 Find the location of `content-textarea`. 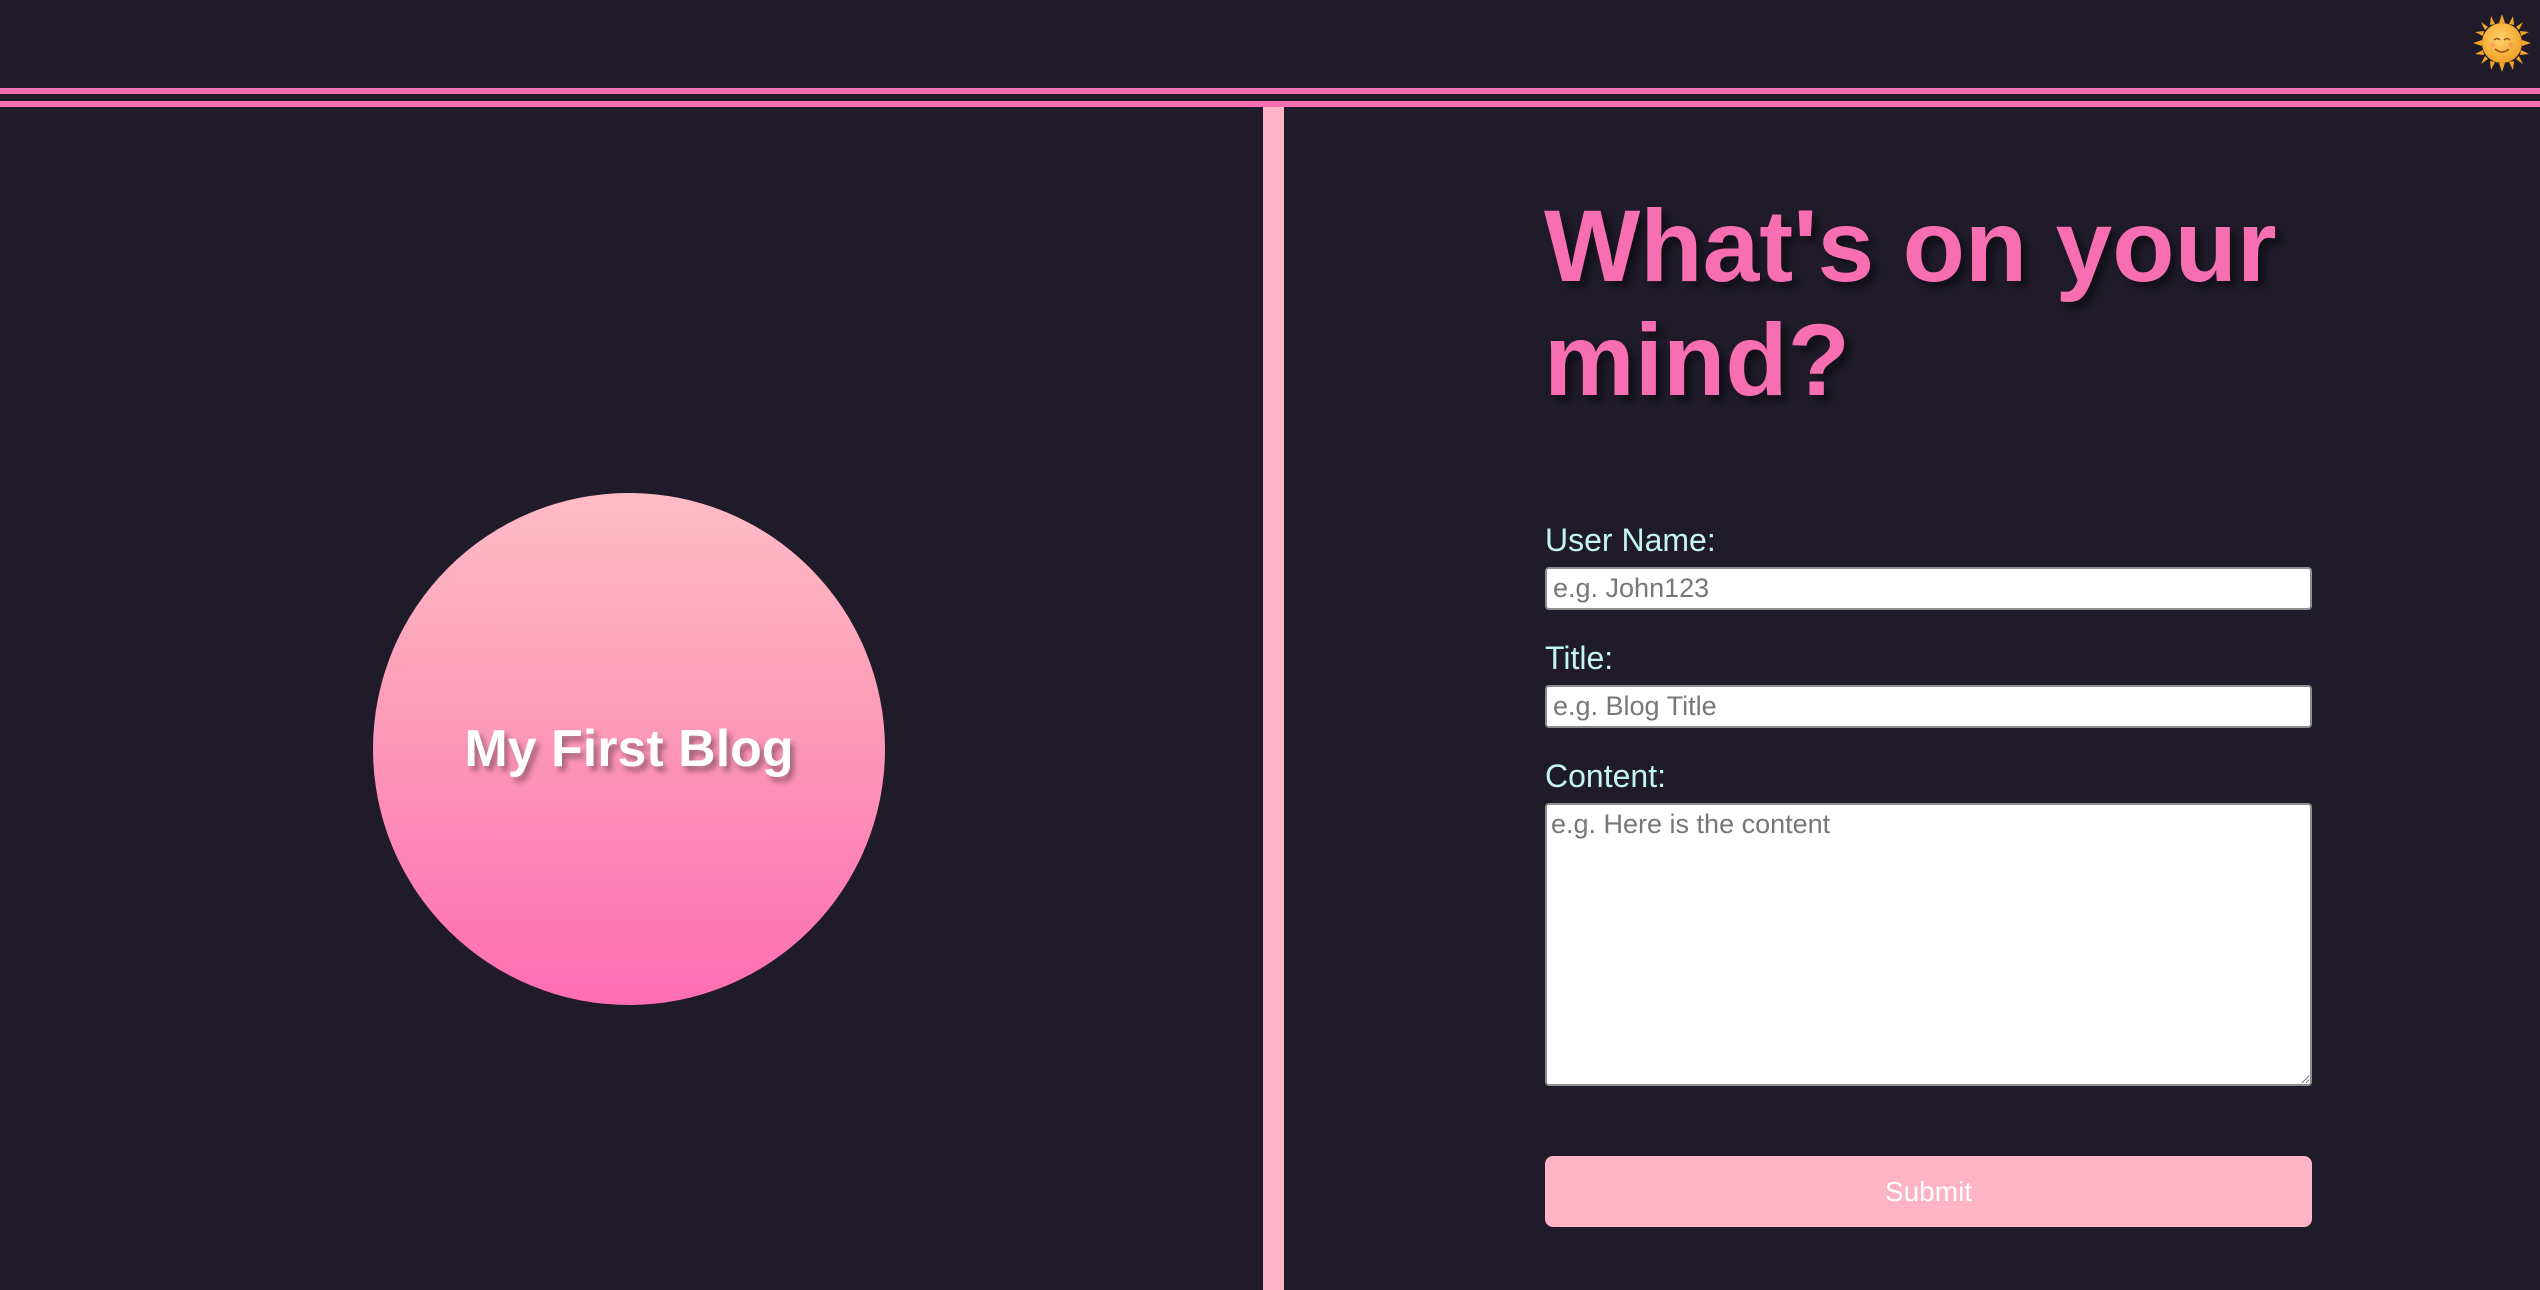

content-textarea is located at coordinates (1928, 944).